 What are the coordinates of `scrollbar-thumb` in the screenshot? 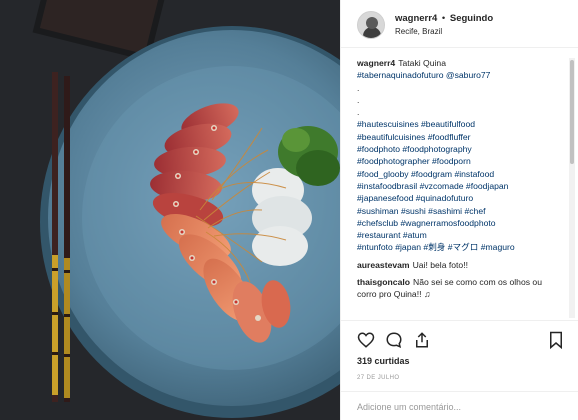 It's located at (572, 112).